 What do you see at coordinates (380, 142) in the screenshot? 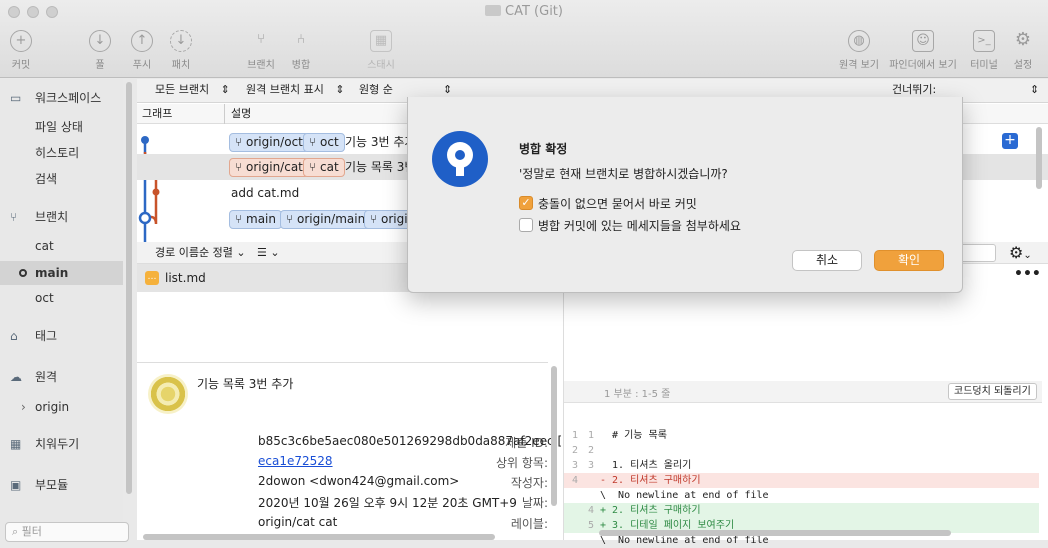
I see `commit-message: 기능 3번 추가` at bounding box center [380, 142].